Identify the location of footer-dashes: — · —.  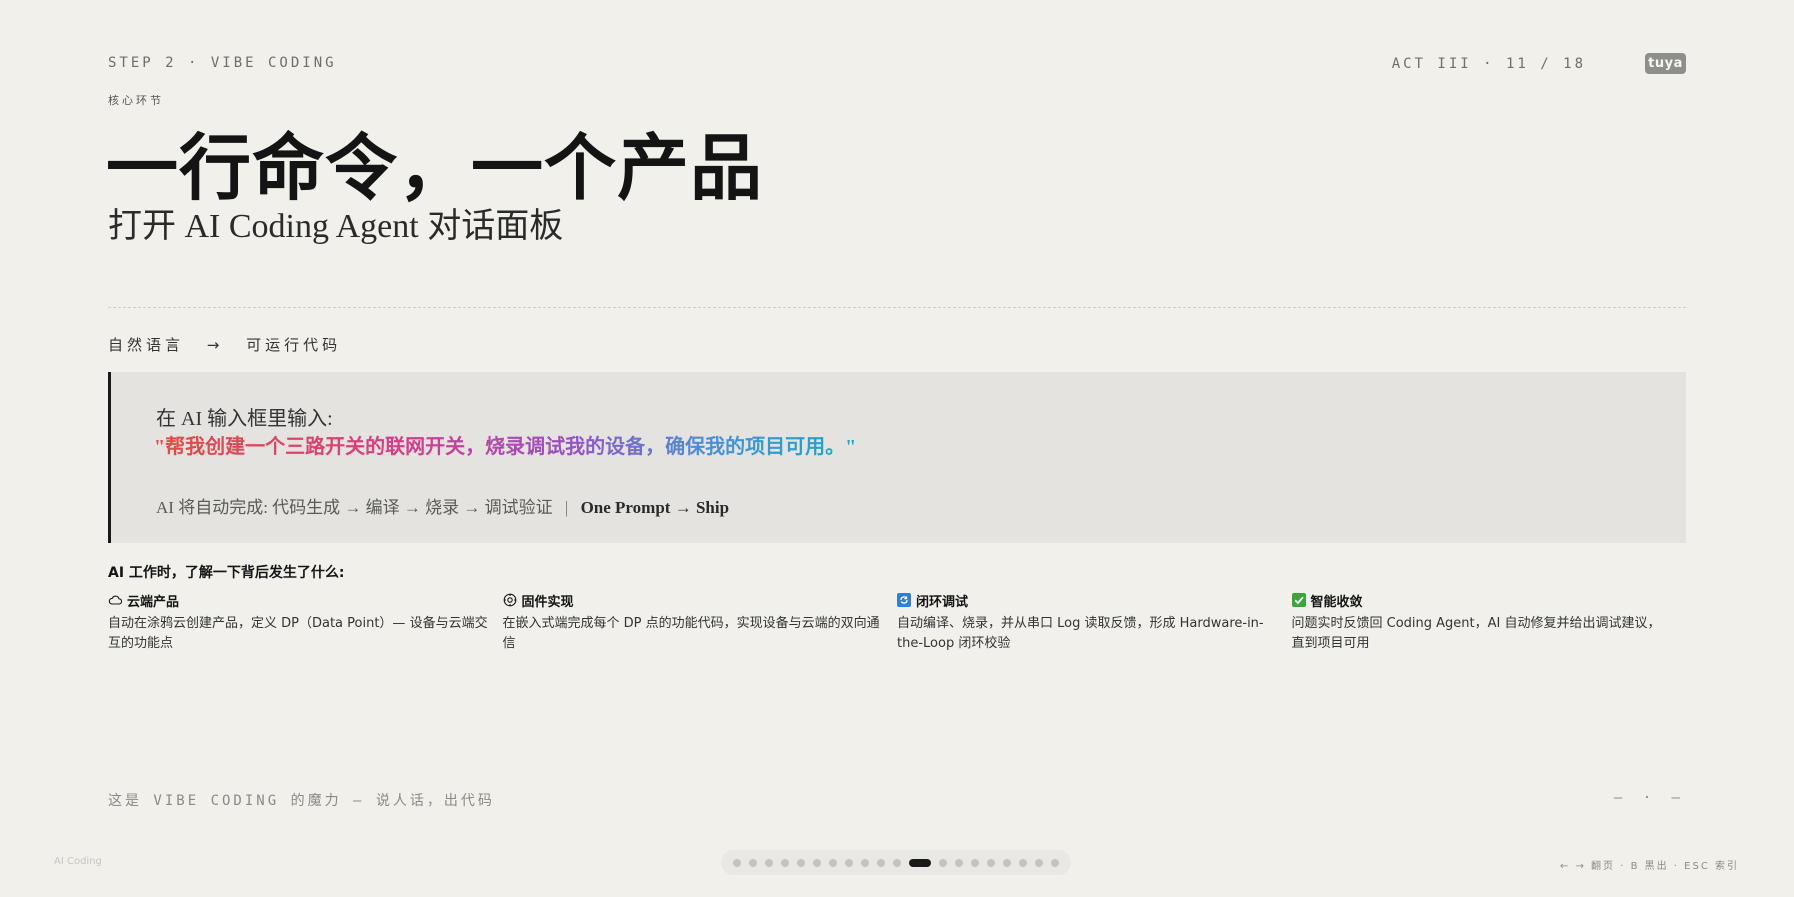
(1649, 798).